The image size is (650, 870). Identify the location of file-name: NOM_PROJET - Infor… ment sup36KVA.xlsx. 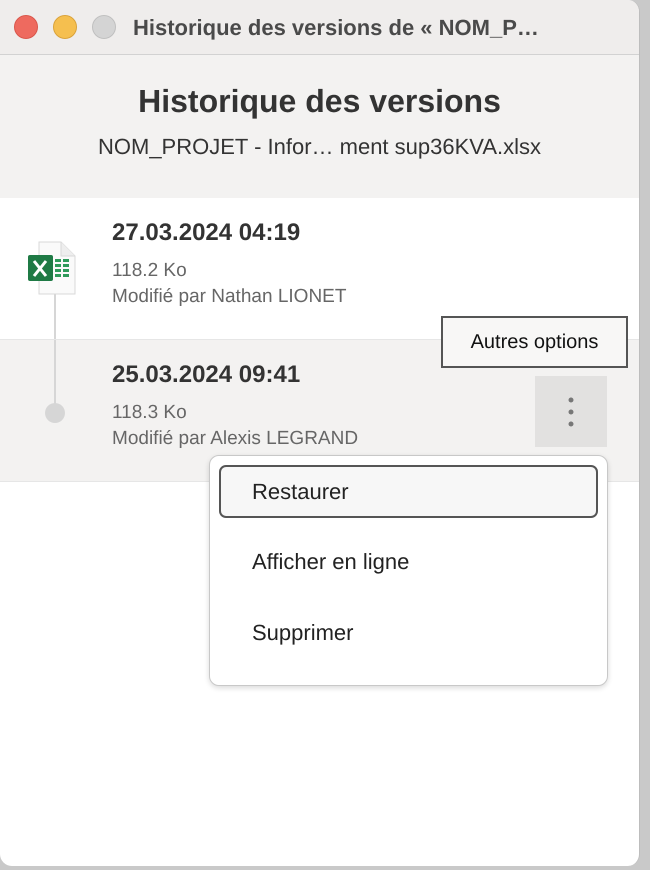
(319, 147).